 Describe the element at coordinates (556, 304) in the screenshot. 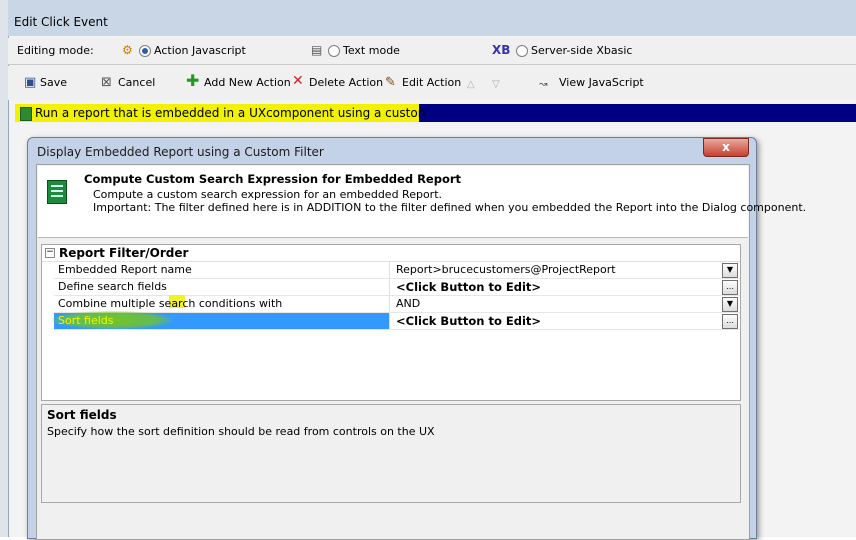

I see `property-value: AND` at that location.